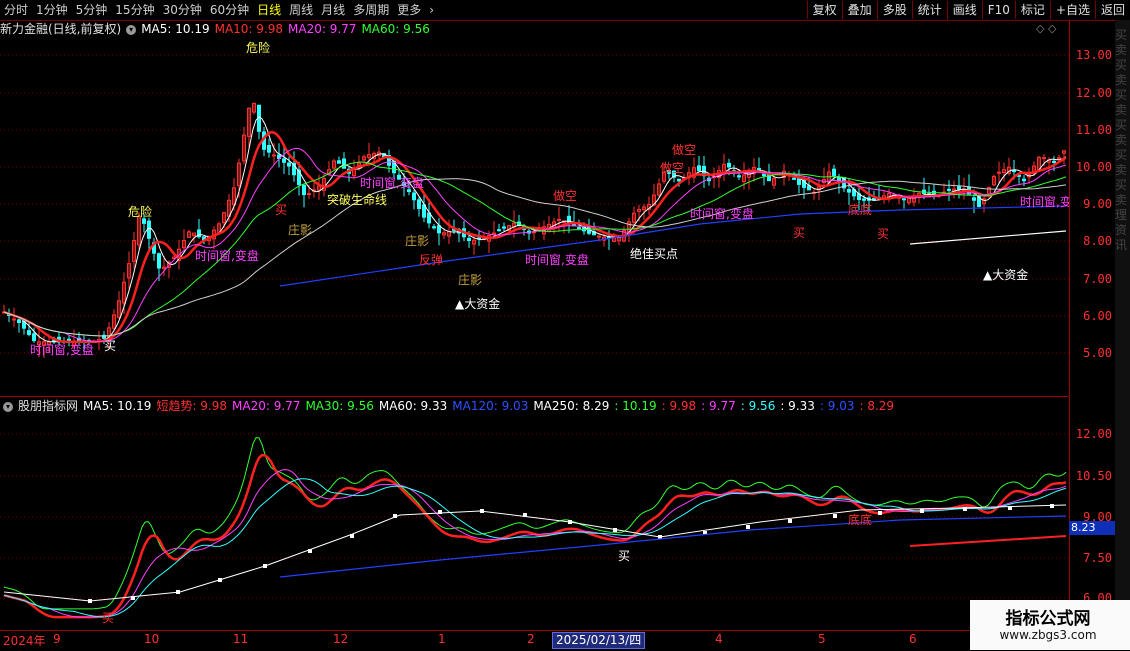 Image resolution: width=1130 pixels, height=651 pixels. I want to click on ind-trend-line, so click(988, 541).